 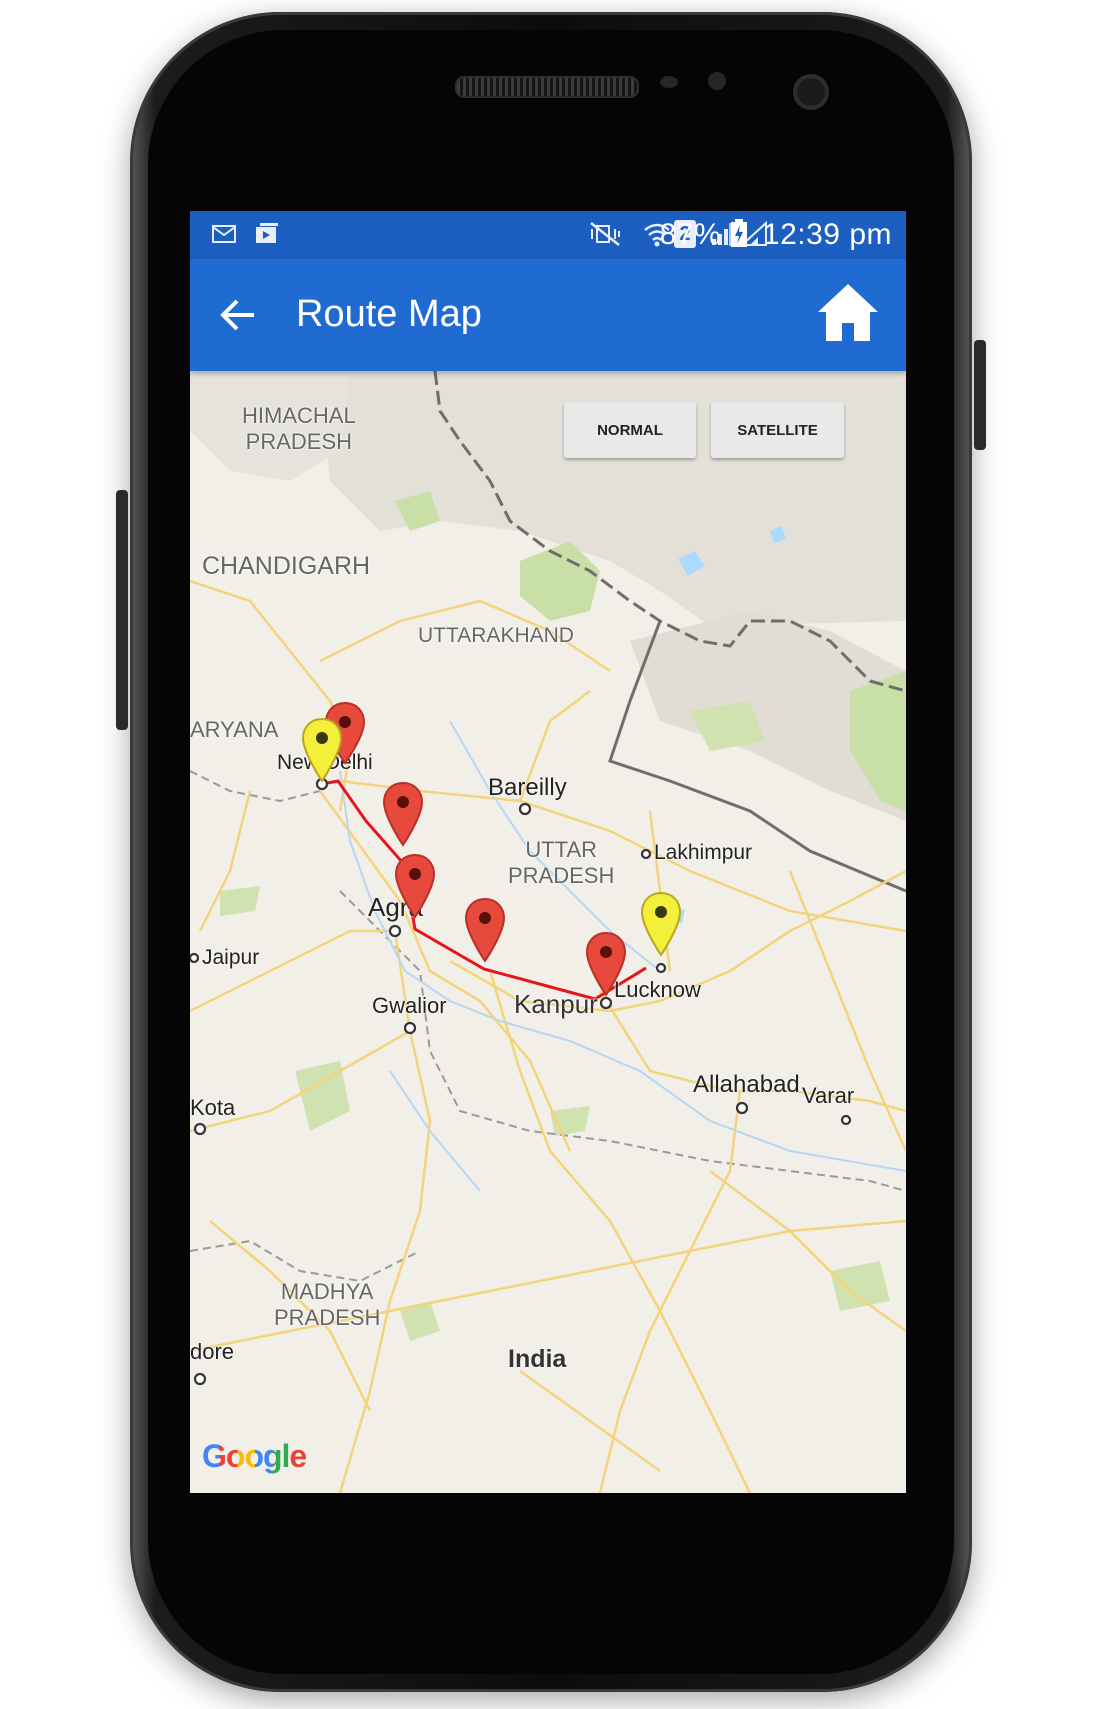 What do you see at coordinates (234, 729) in the screenshot?
I see `region-label-haryana: ARYANA` at bounding box center [234, 729].